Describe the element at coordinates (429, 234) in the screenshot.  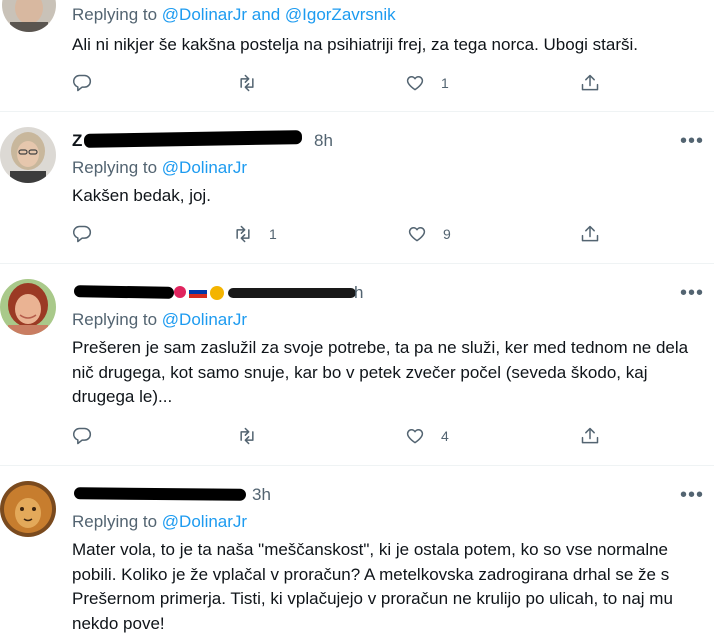
I see `like-button: 9` at that location.